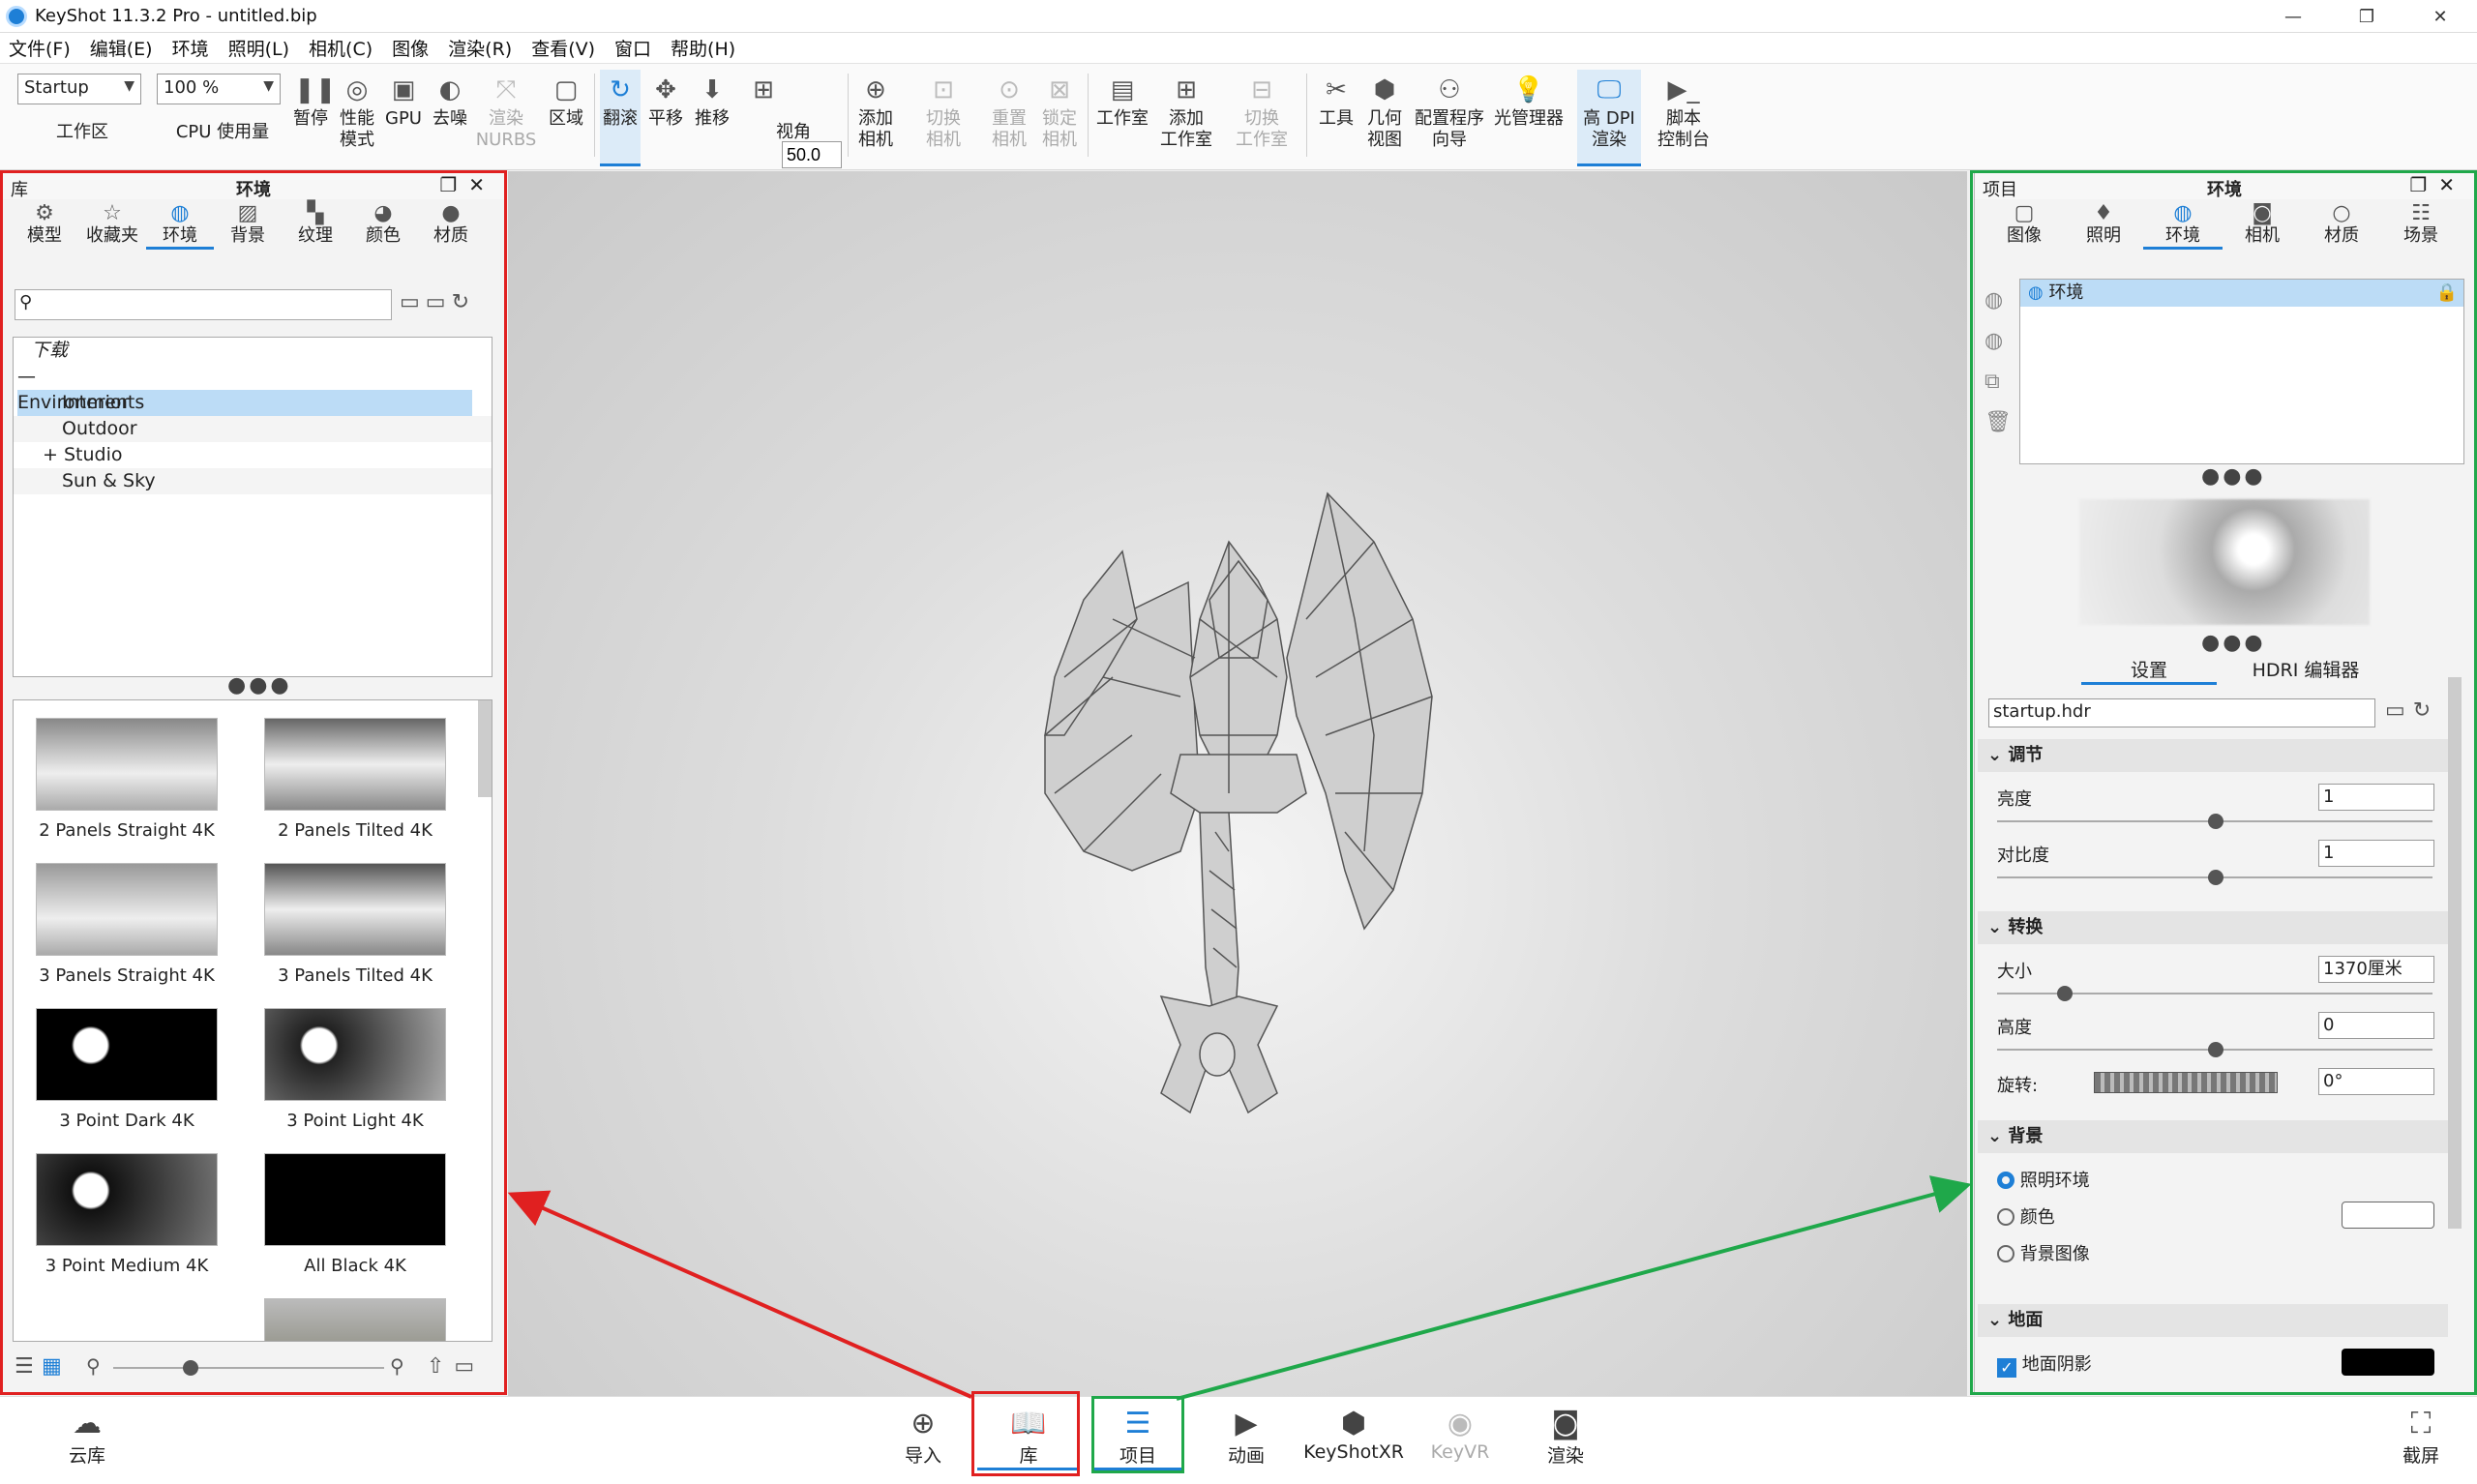 This screenshot has width=2477, height=1484. What do you see at coordinates (566, 118) in the screenshot?
I see `region-label: 区域` at bounding box center [566, 118].